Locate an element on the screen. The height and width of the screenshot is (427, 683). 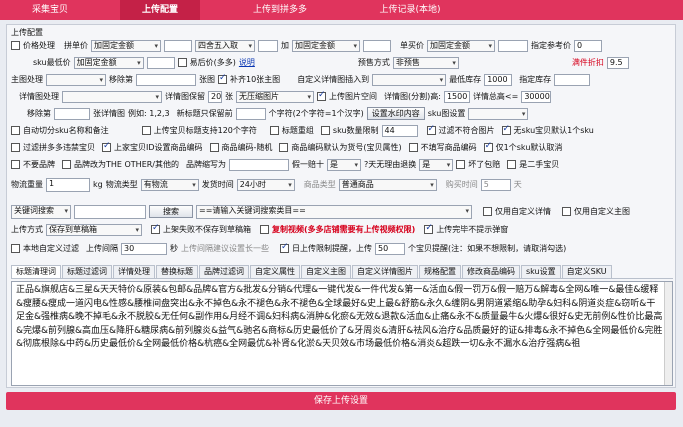
keep-input: 20 is located at coordinates (215, 96).